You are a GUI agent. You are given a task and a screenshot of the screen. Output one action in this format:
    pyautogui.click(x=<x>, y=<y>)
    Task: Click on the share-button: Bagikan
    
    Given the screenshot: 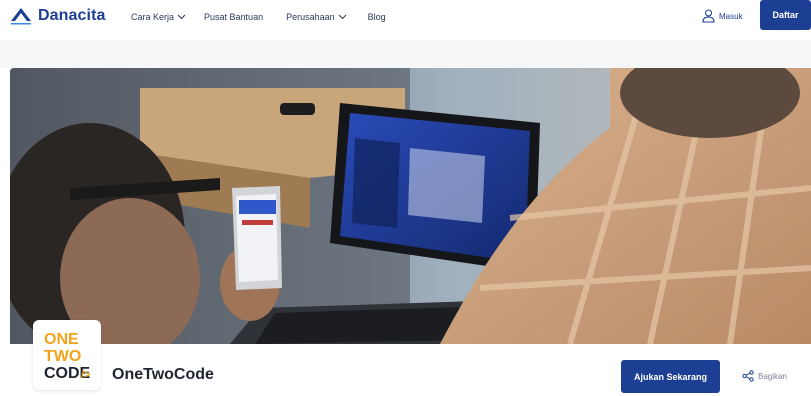 What is the action you would take?
    pyautogui.click(x=764, y=376)
    